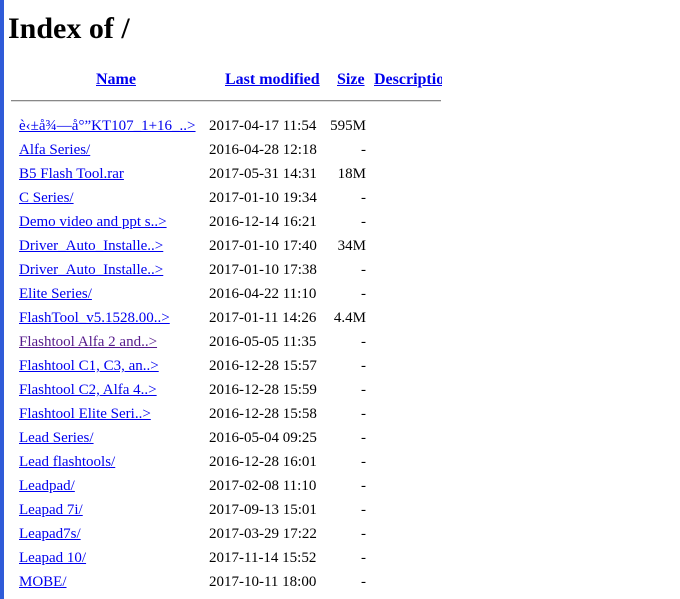  What do you see at coordinates (263, 342) in the screenshot?
I see `last-modified-cell: 2016-05-05 11:35` at bounding box center [263, 342].